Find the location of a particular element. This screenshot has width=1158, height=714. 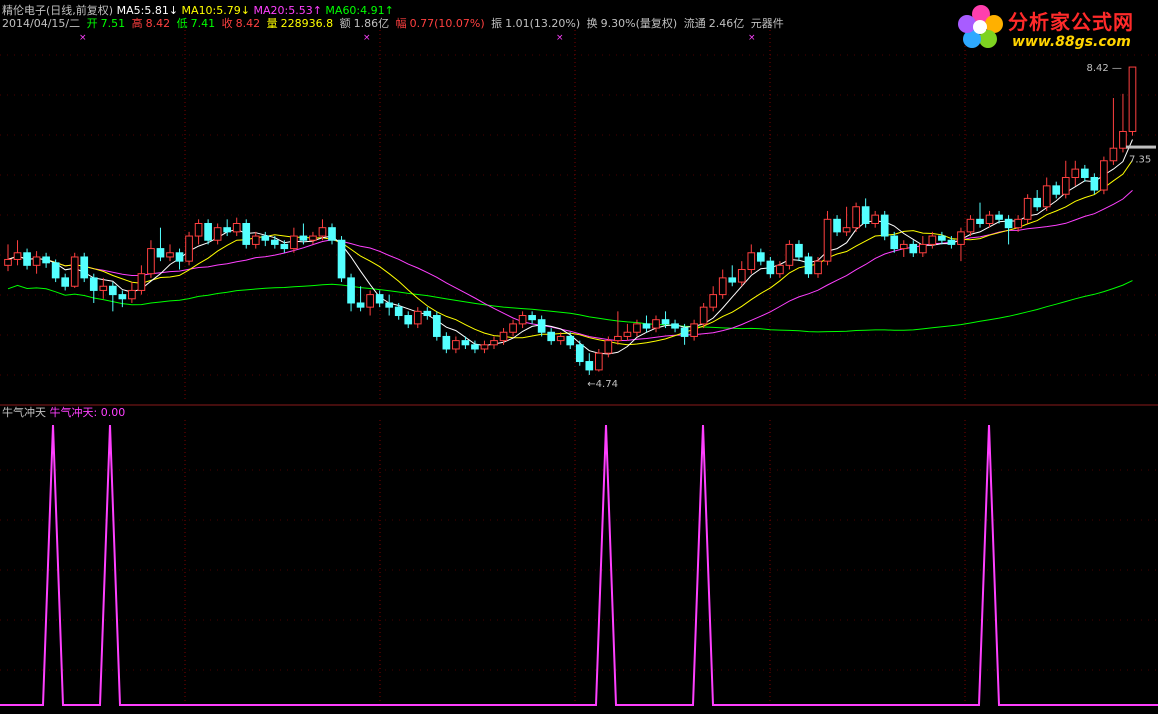

amplitude-value: 1.01(13.20%) is located at coordinates (543, 23).